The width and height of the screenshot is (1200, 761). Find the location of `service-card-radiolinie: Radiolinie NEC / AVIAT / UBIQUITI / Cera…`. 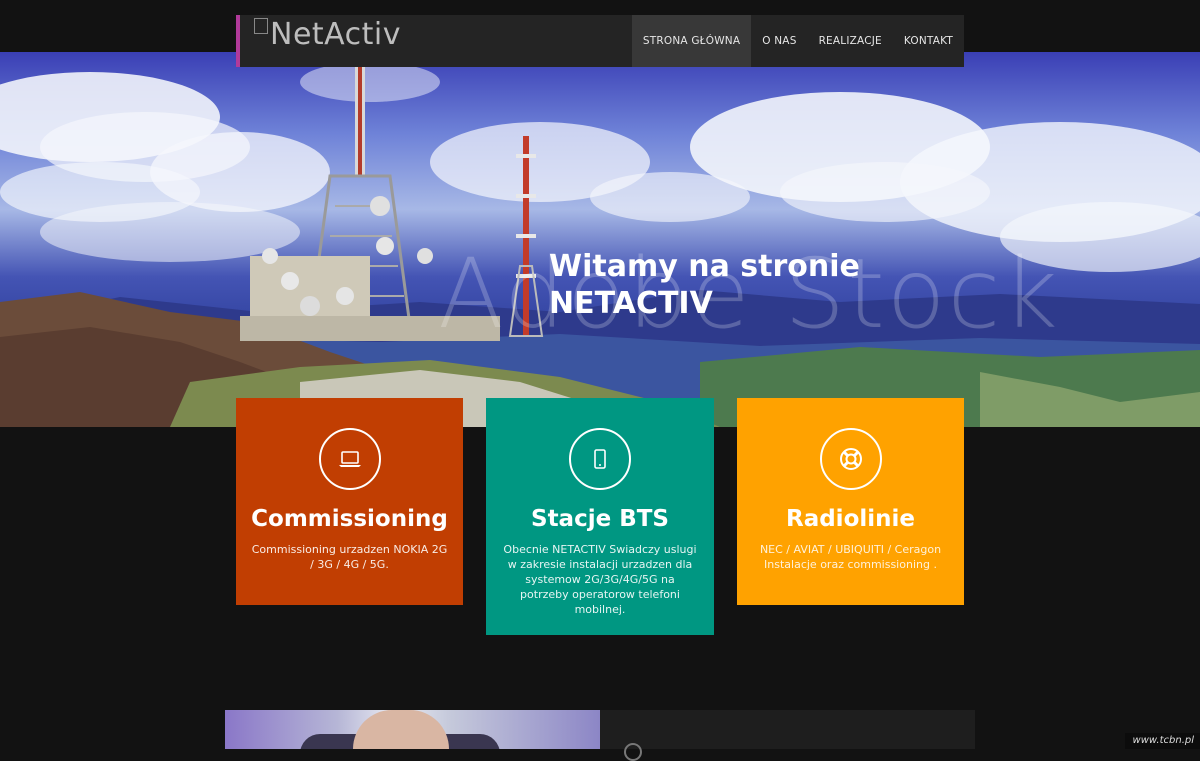

service-card-radiolinie: Radiolinie NEC / AVIAT / UBIQUITI / Cera… is located at coordinates (850, 501).